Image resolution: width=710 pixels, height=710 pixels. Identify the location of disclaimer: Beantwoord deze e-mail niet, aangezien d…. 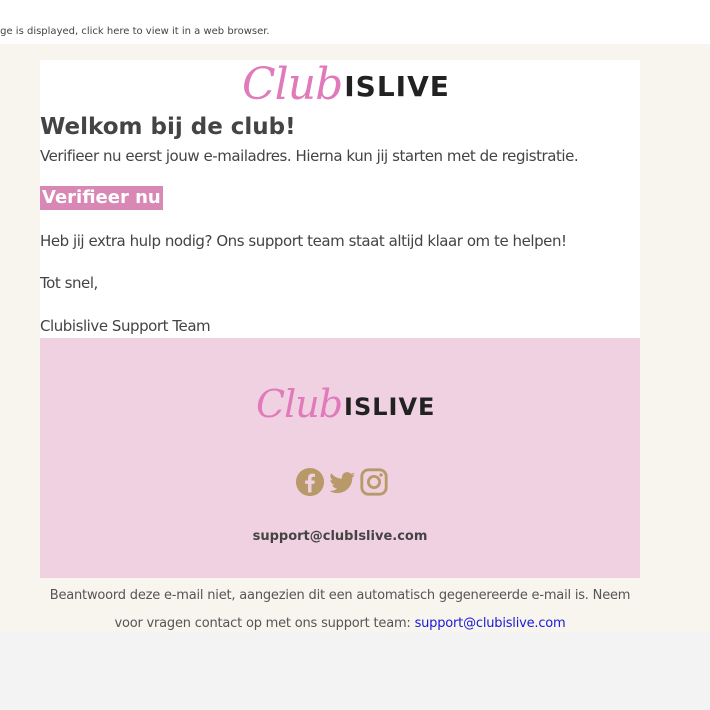
(340, 610).